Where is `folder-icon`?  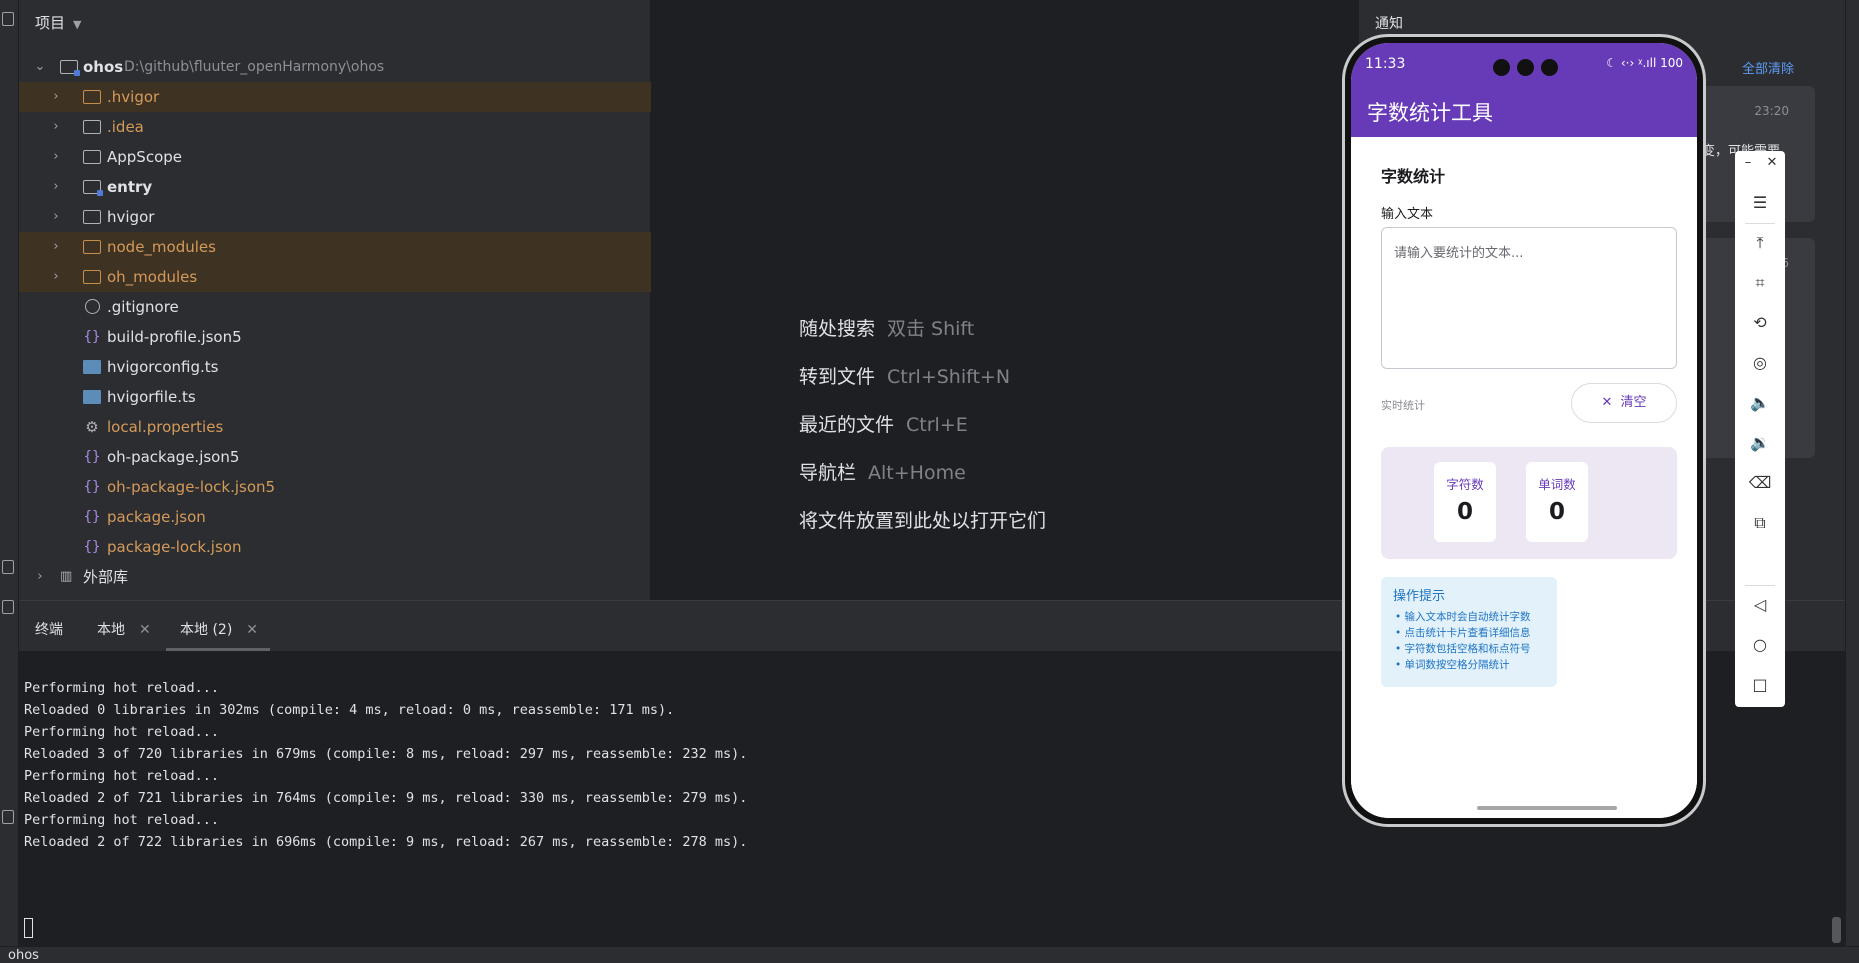 folder-icon is located at coordinates (92, 217).